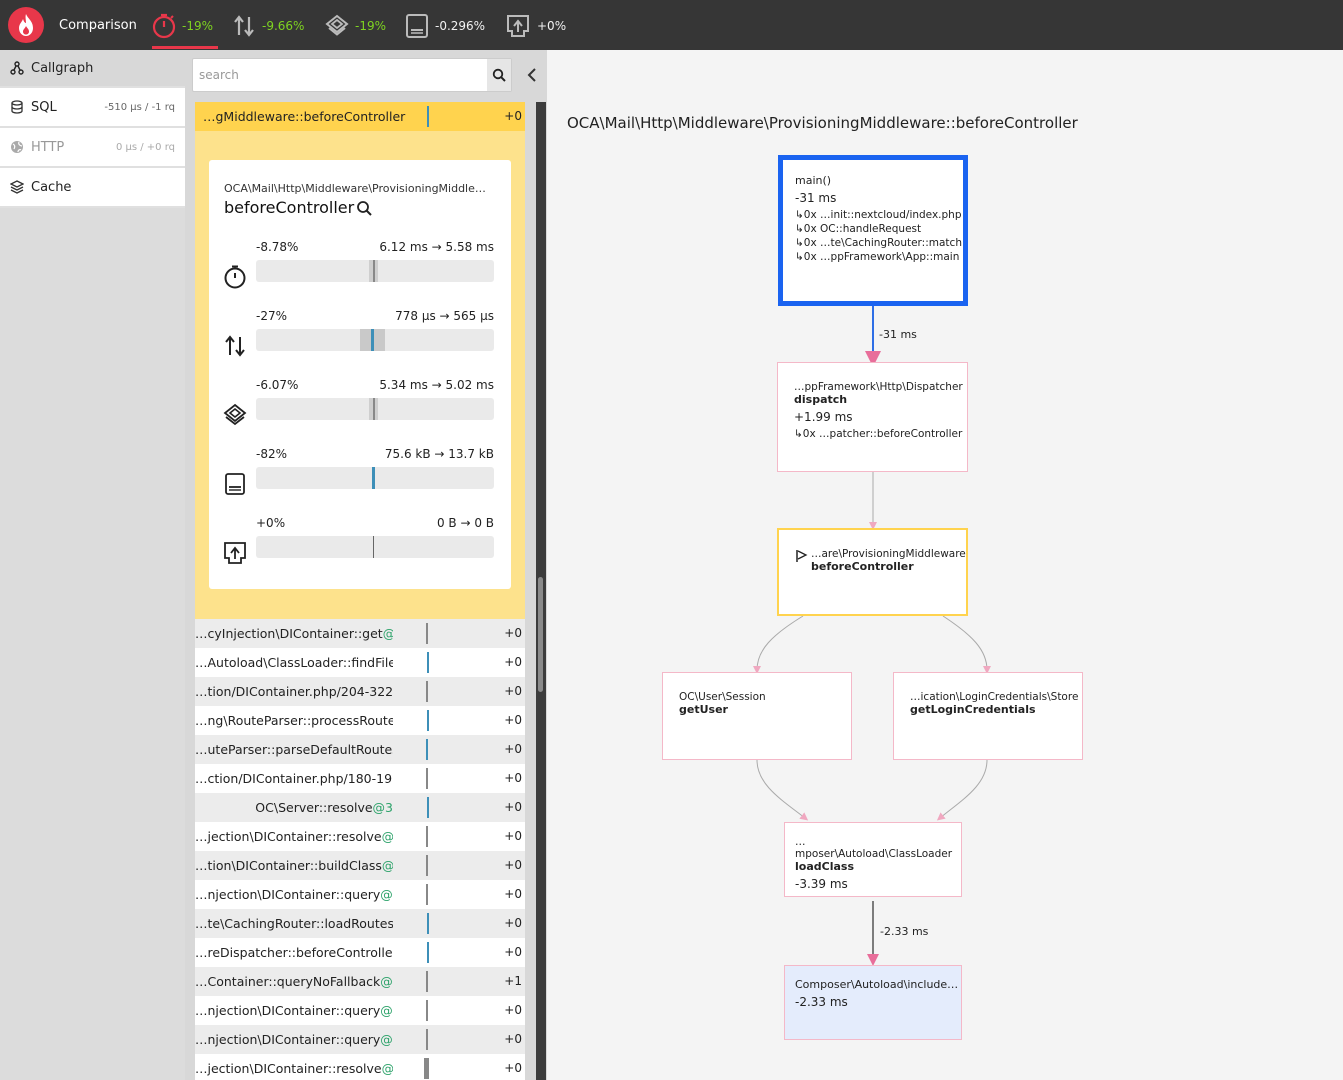 The height and width of the screenshot is (1080, 1343). Describe the element at coordinates (268, 26) in the screenshot. I see `metric-io: -9.66%` at that location.